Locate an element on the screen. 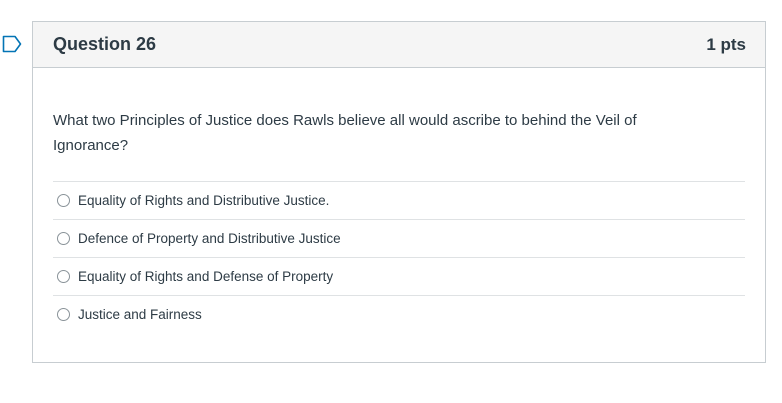 Image resolution: width=782 pixels, height=403 pixels. question-points: 1 pts is located at coordinates (726, 44).